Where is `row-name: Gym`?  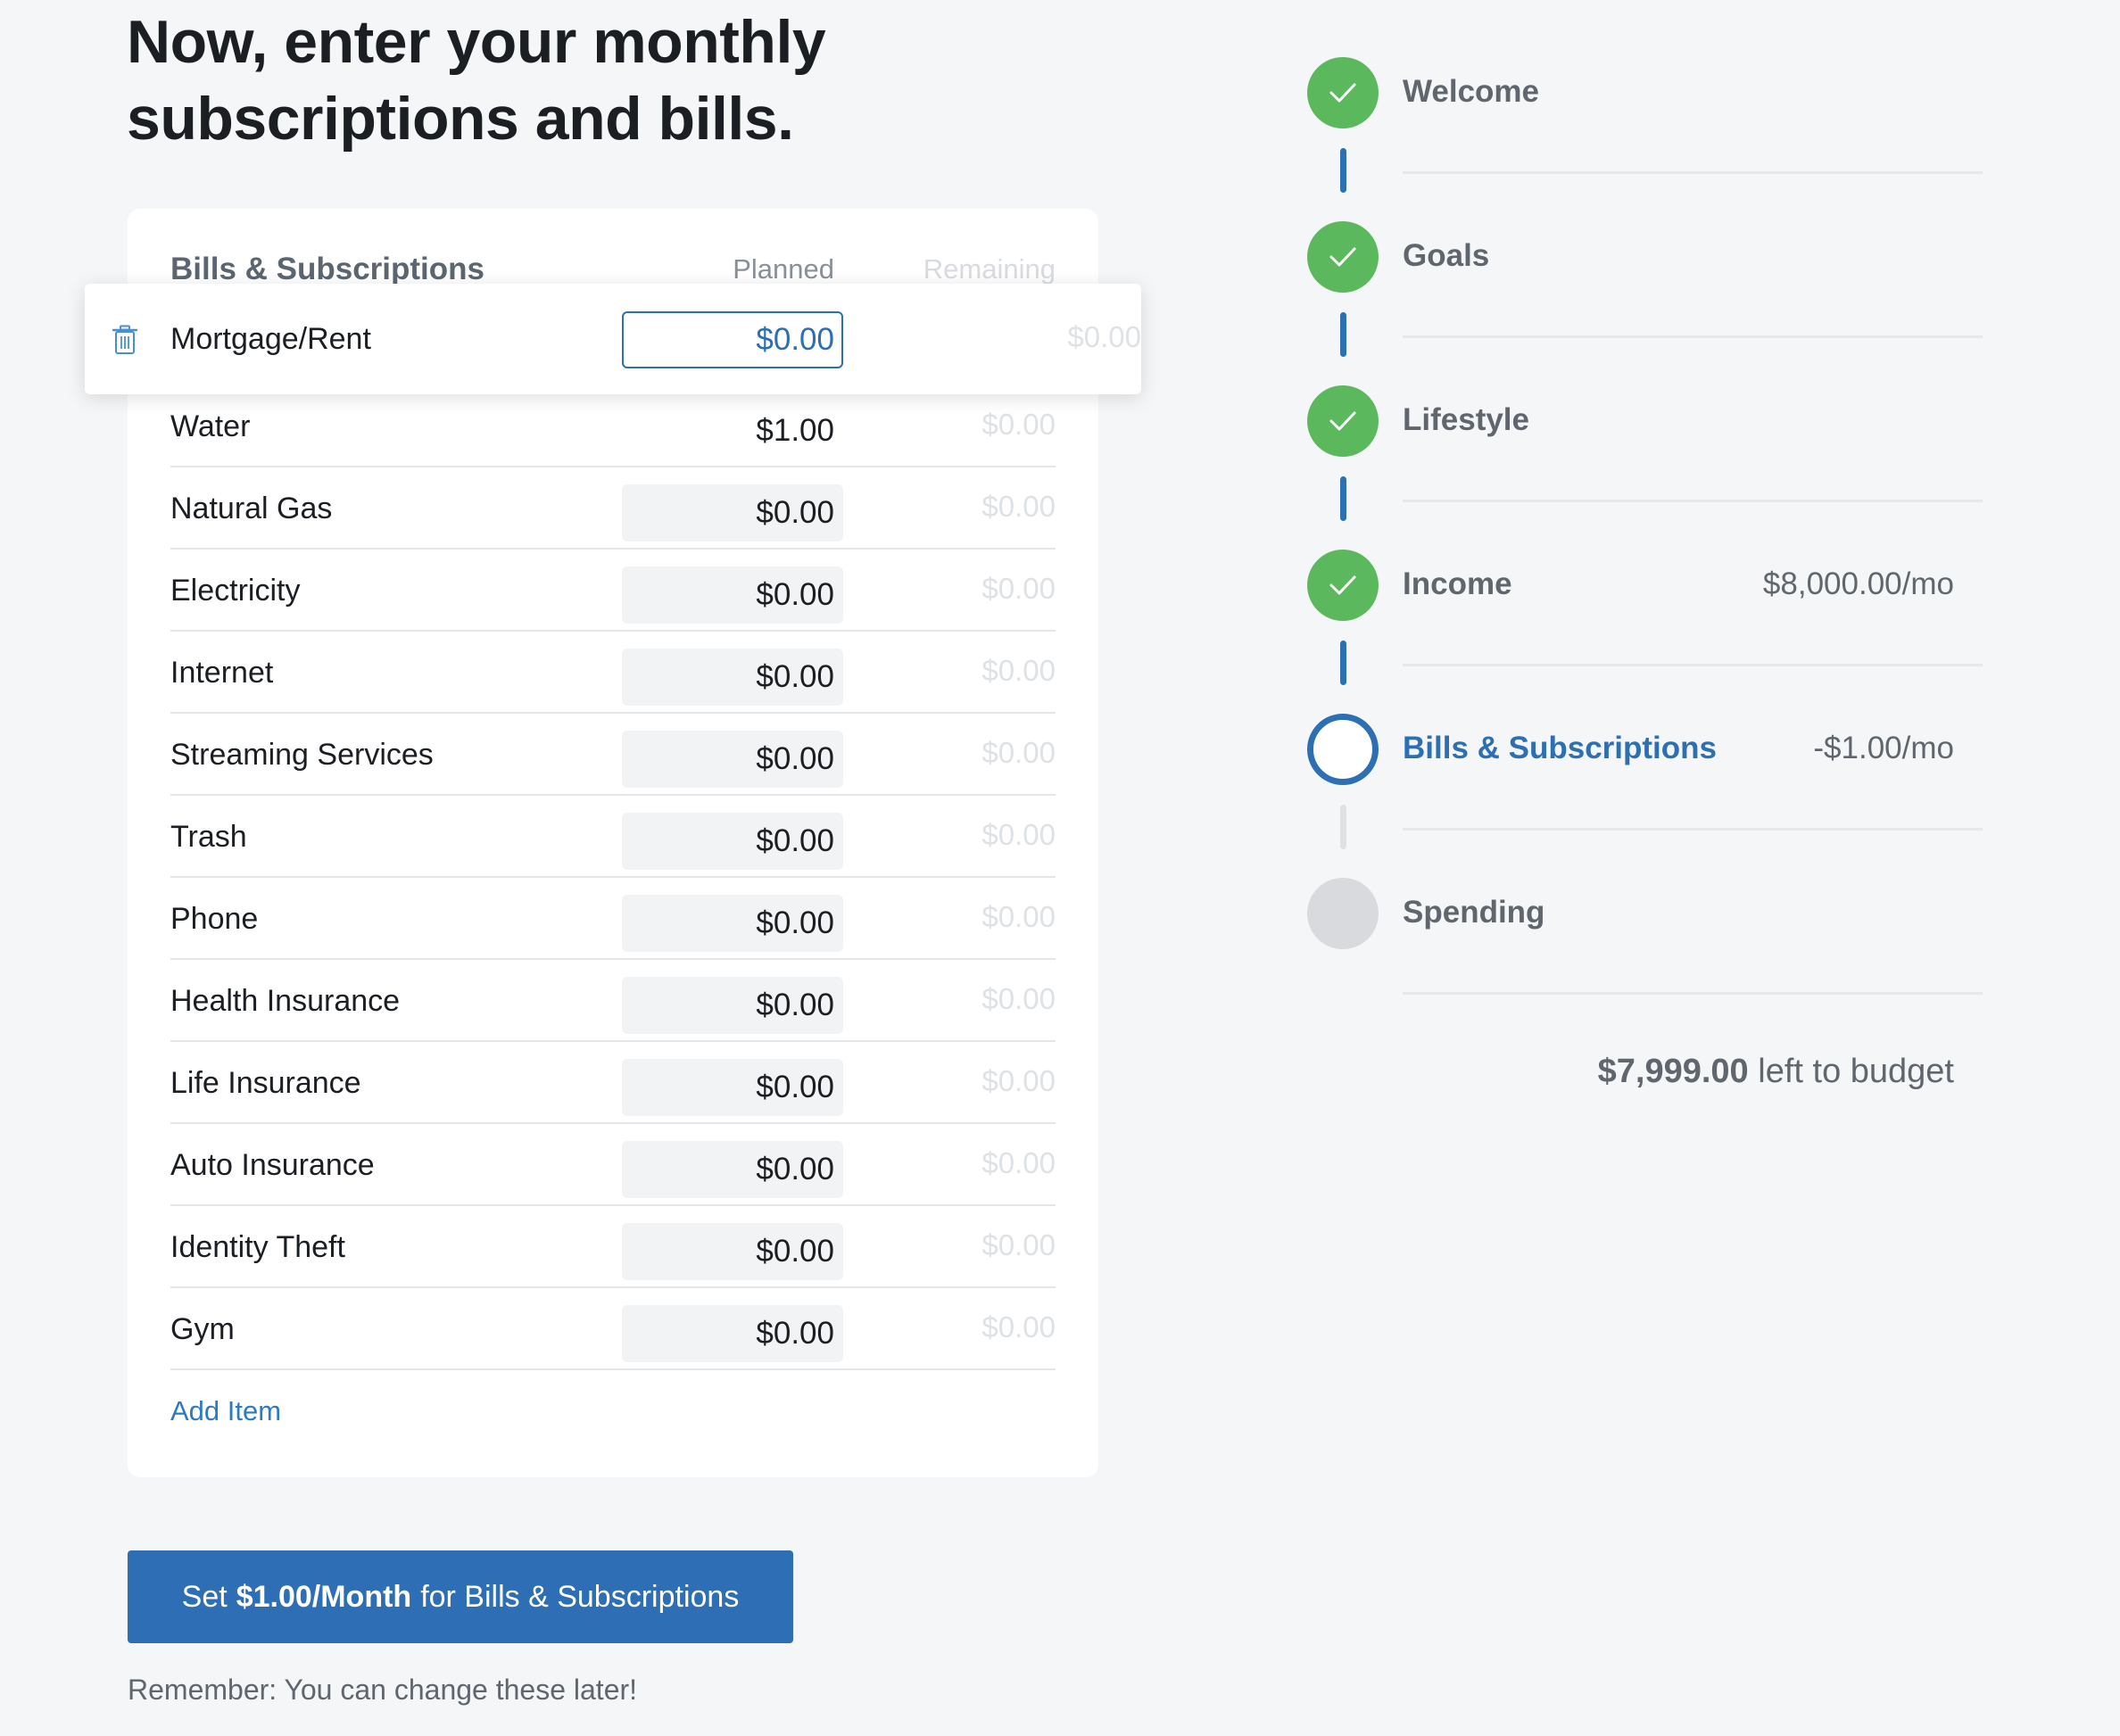 row-name: Gym is located at coordinates (202, 1329).